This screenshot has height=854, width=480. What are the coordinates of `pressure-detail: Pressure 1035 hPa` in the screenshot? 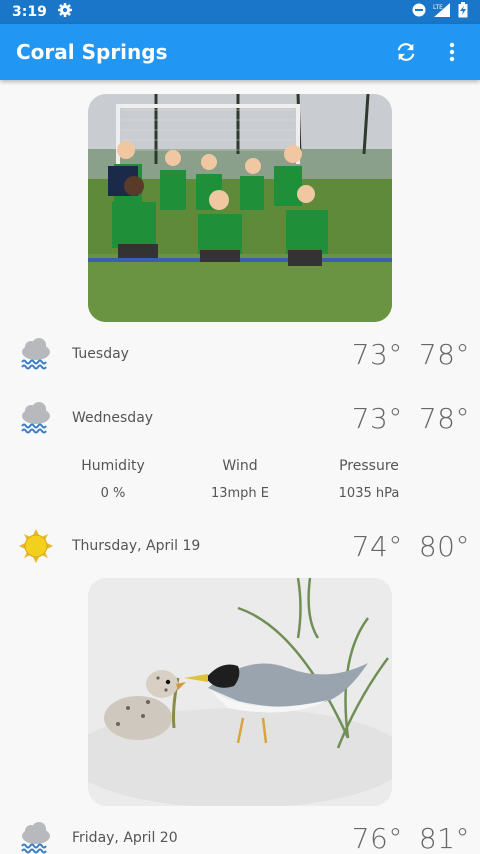 It's located at (369, 479).